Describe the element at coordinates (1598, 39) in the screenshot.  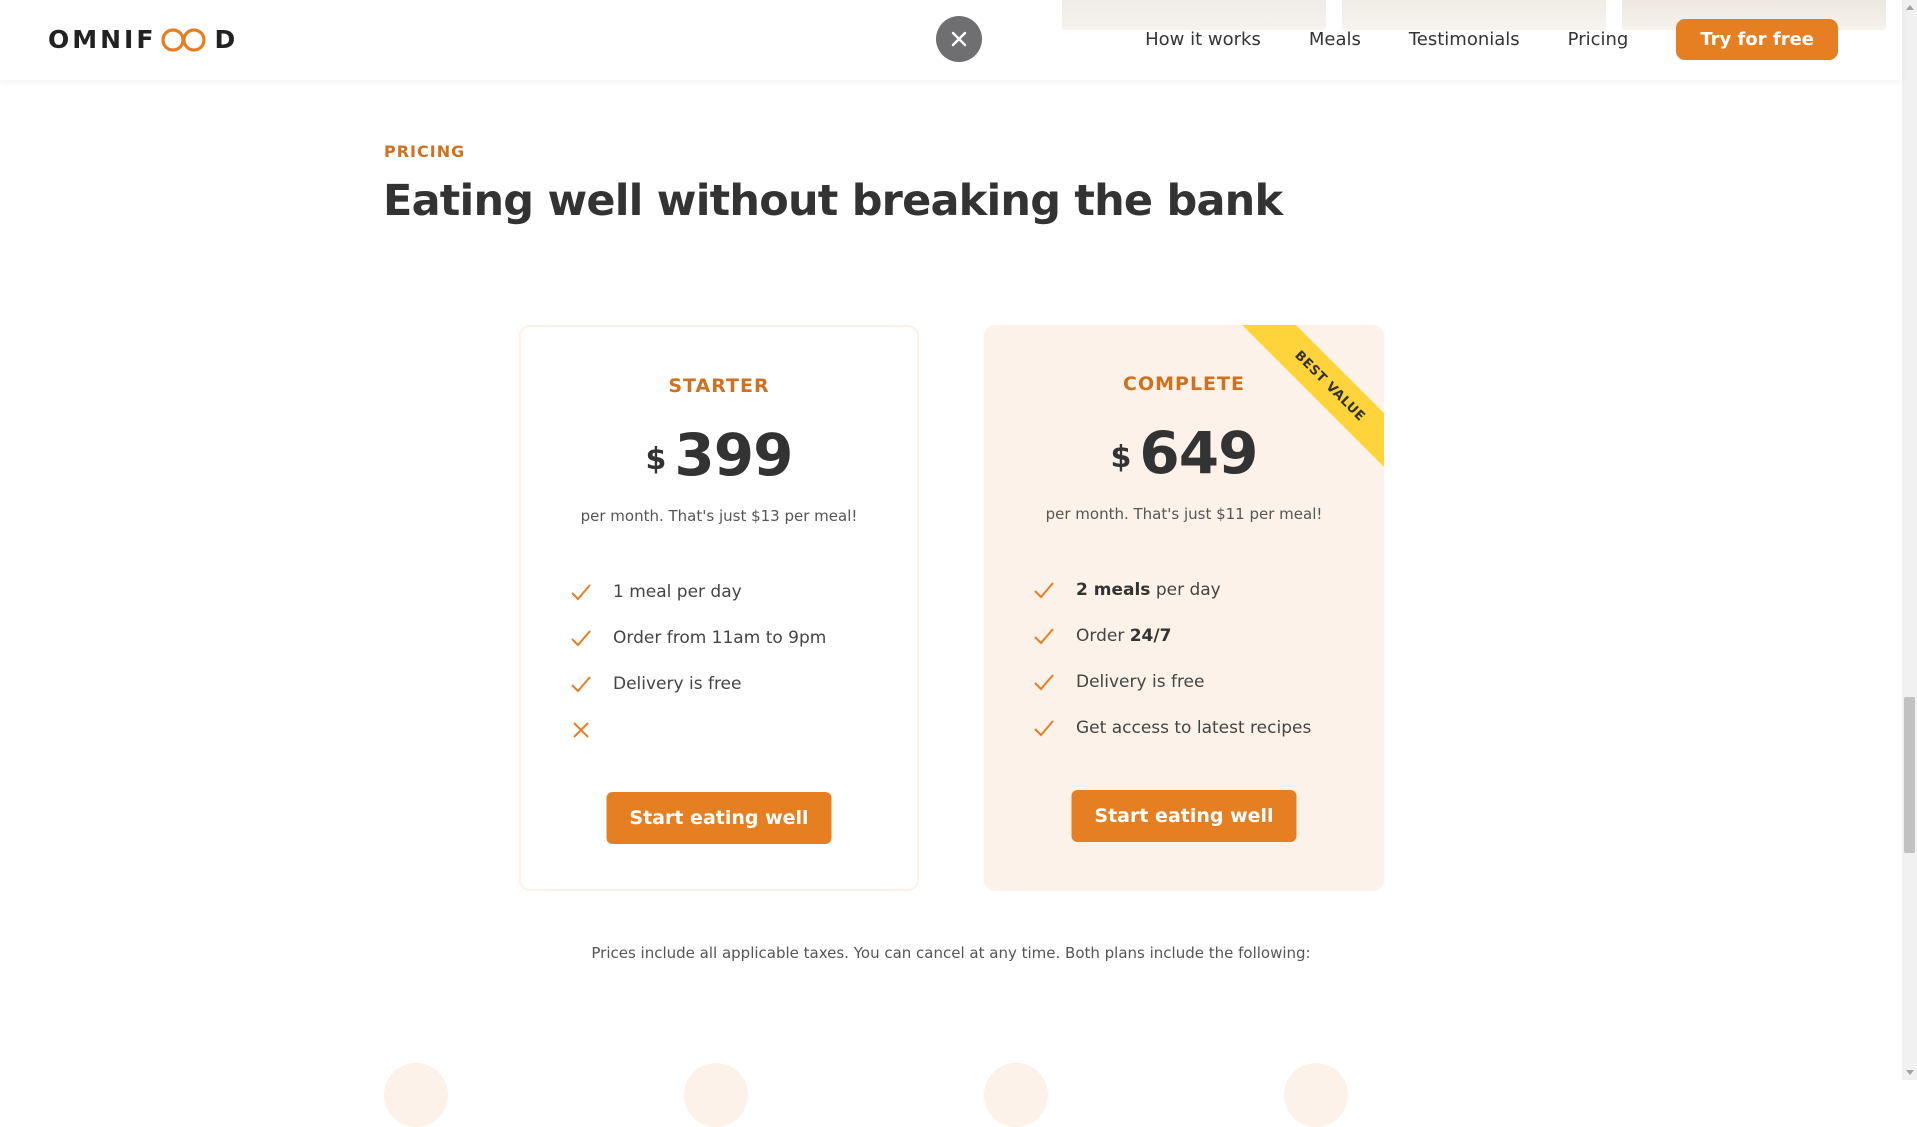
I see `nav-link-pricing: Pricing` at that location.